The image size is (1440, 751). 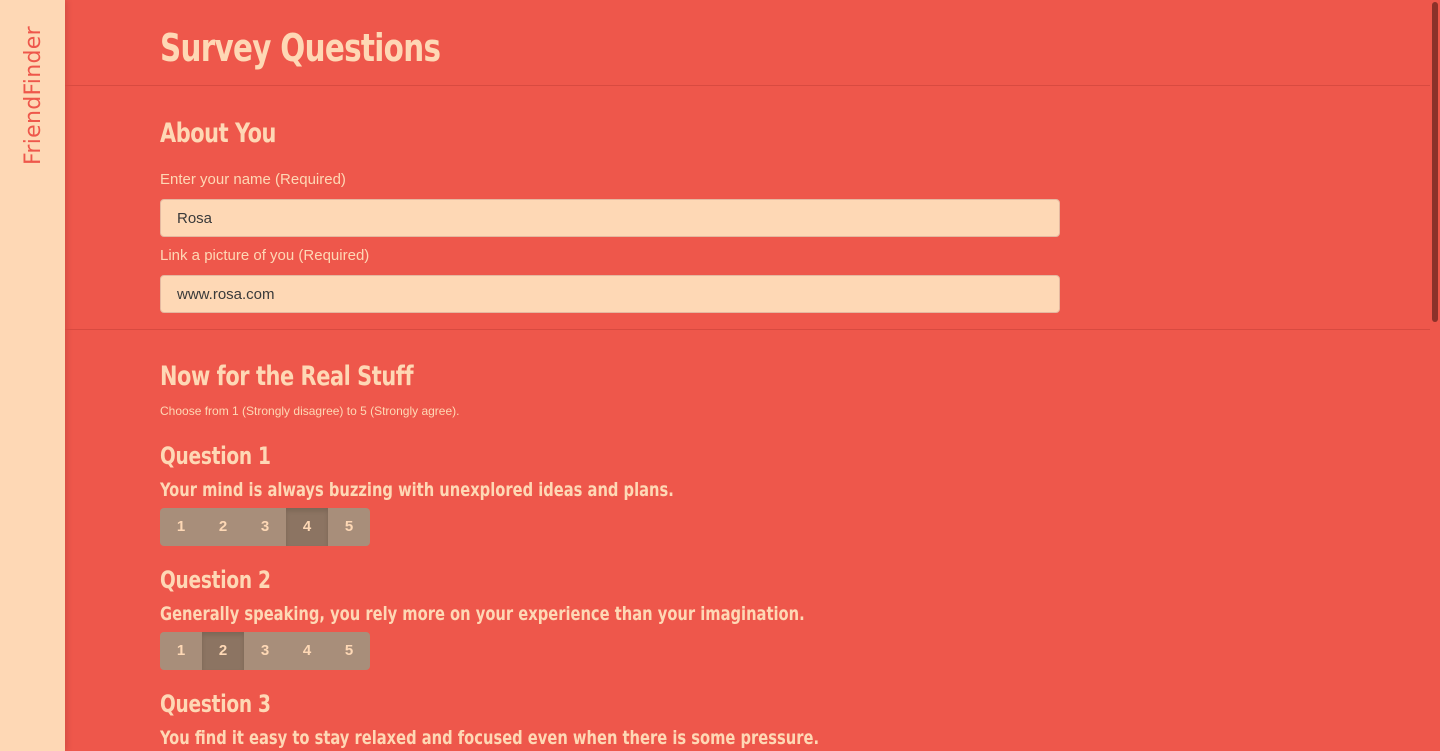 I want to click on about-section-title: About You, so click(x=218, y=133).